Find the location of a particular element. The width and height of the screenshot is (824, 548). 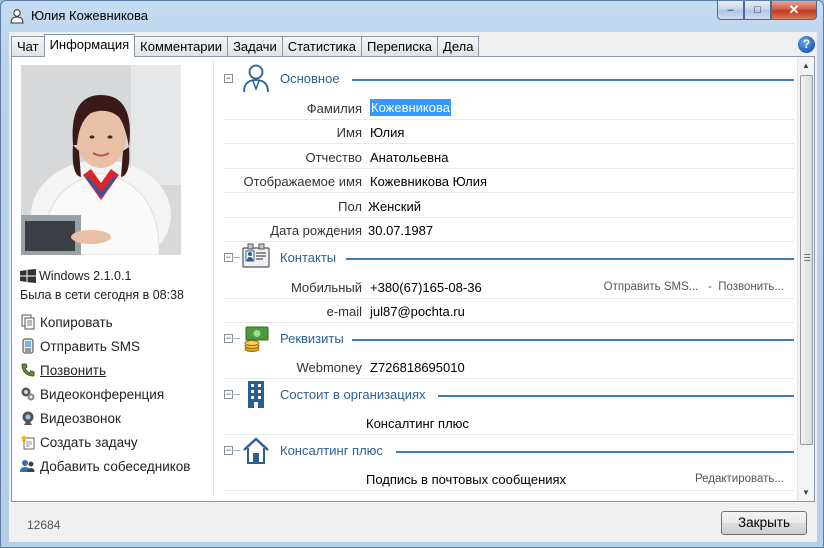

call-action: Позвонить is located at coordinates (105, 370).